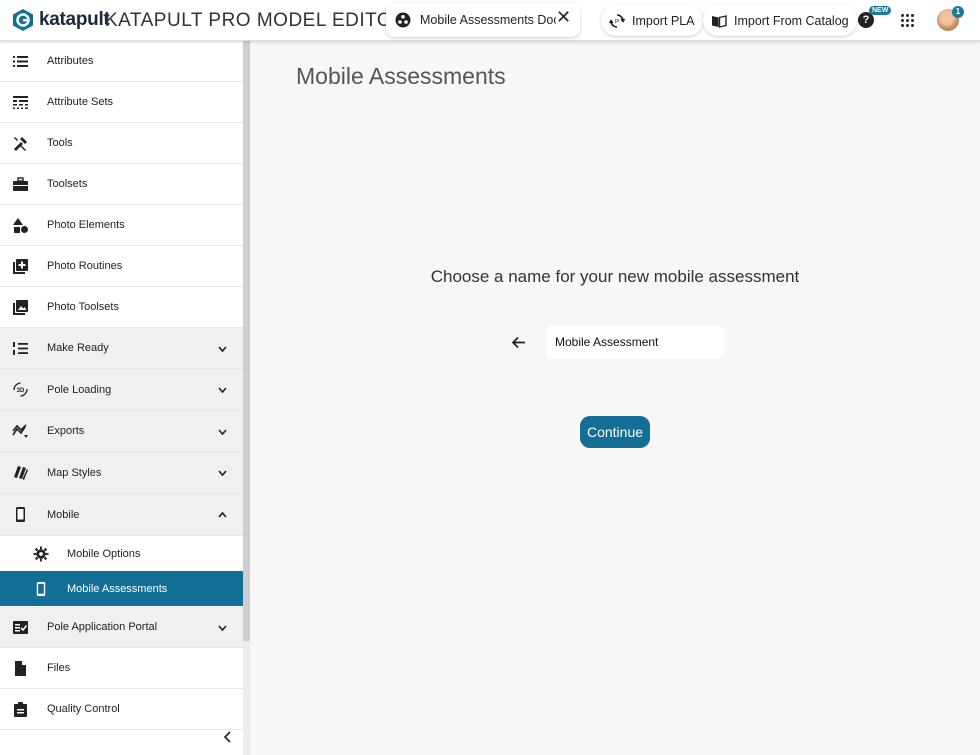  What do you see at coordinates (615, 432) in the screenshot?
I see `continue-button: Continue` at bounding box center [615, 432].